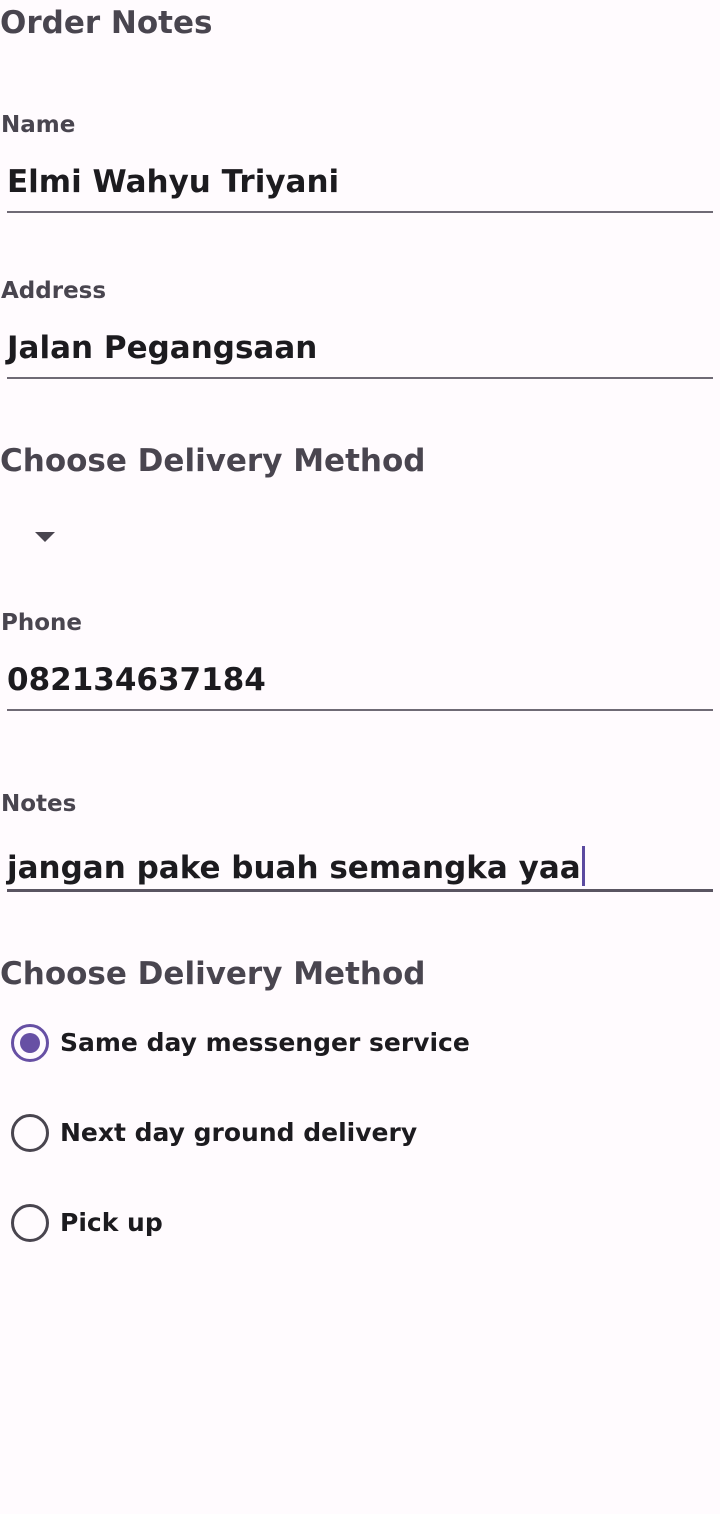  Describe the element at coordinates (265, 1042) in the screenshot. I see `radio-label-same-day: Same day messenger service` at that location.